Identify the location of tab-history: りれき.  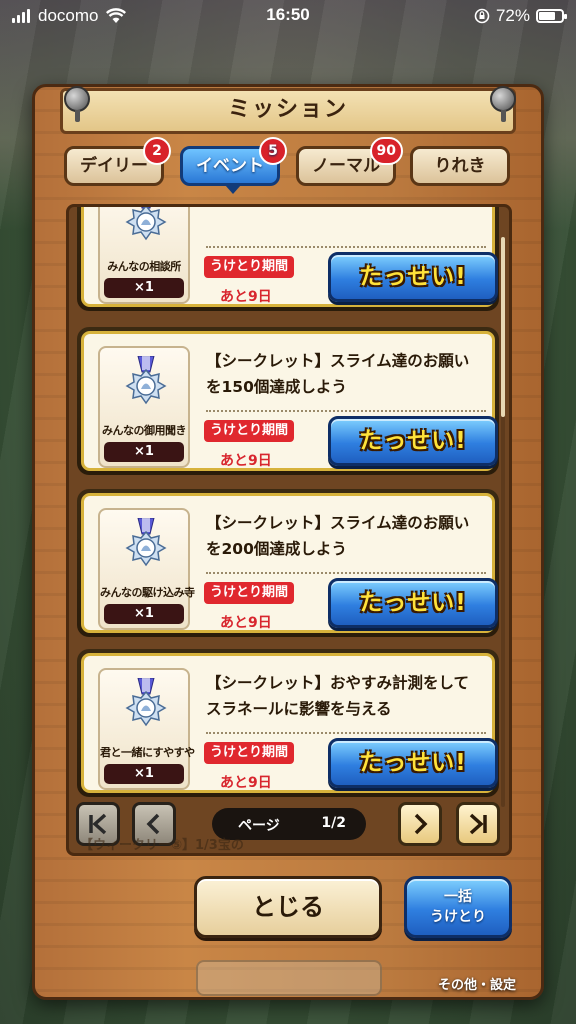
(460, 166).